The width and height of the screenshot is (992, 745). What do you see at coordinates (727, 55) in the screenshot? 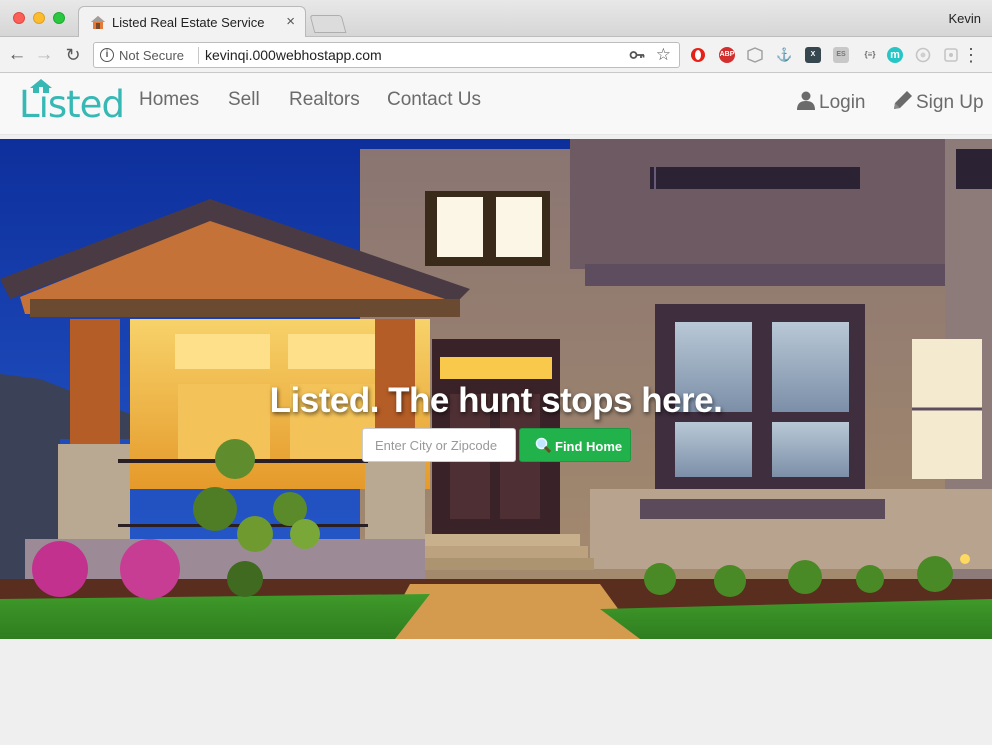
I see `adblock-icon: ABP` at bounding box center [727, 55].